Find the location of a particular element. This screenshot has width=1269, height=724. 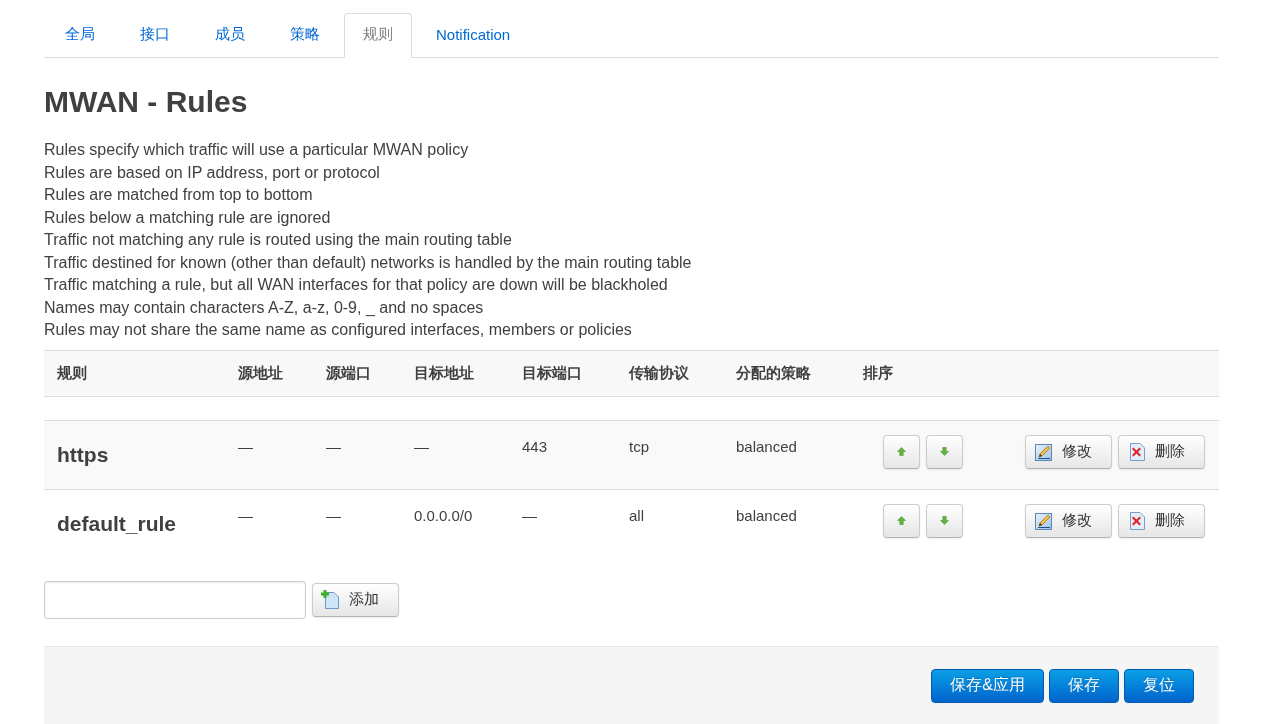

table-cell: 443 is located at coordinates (535, 446).